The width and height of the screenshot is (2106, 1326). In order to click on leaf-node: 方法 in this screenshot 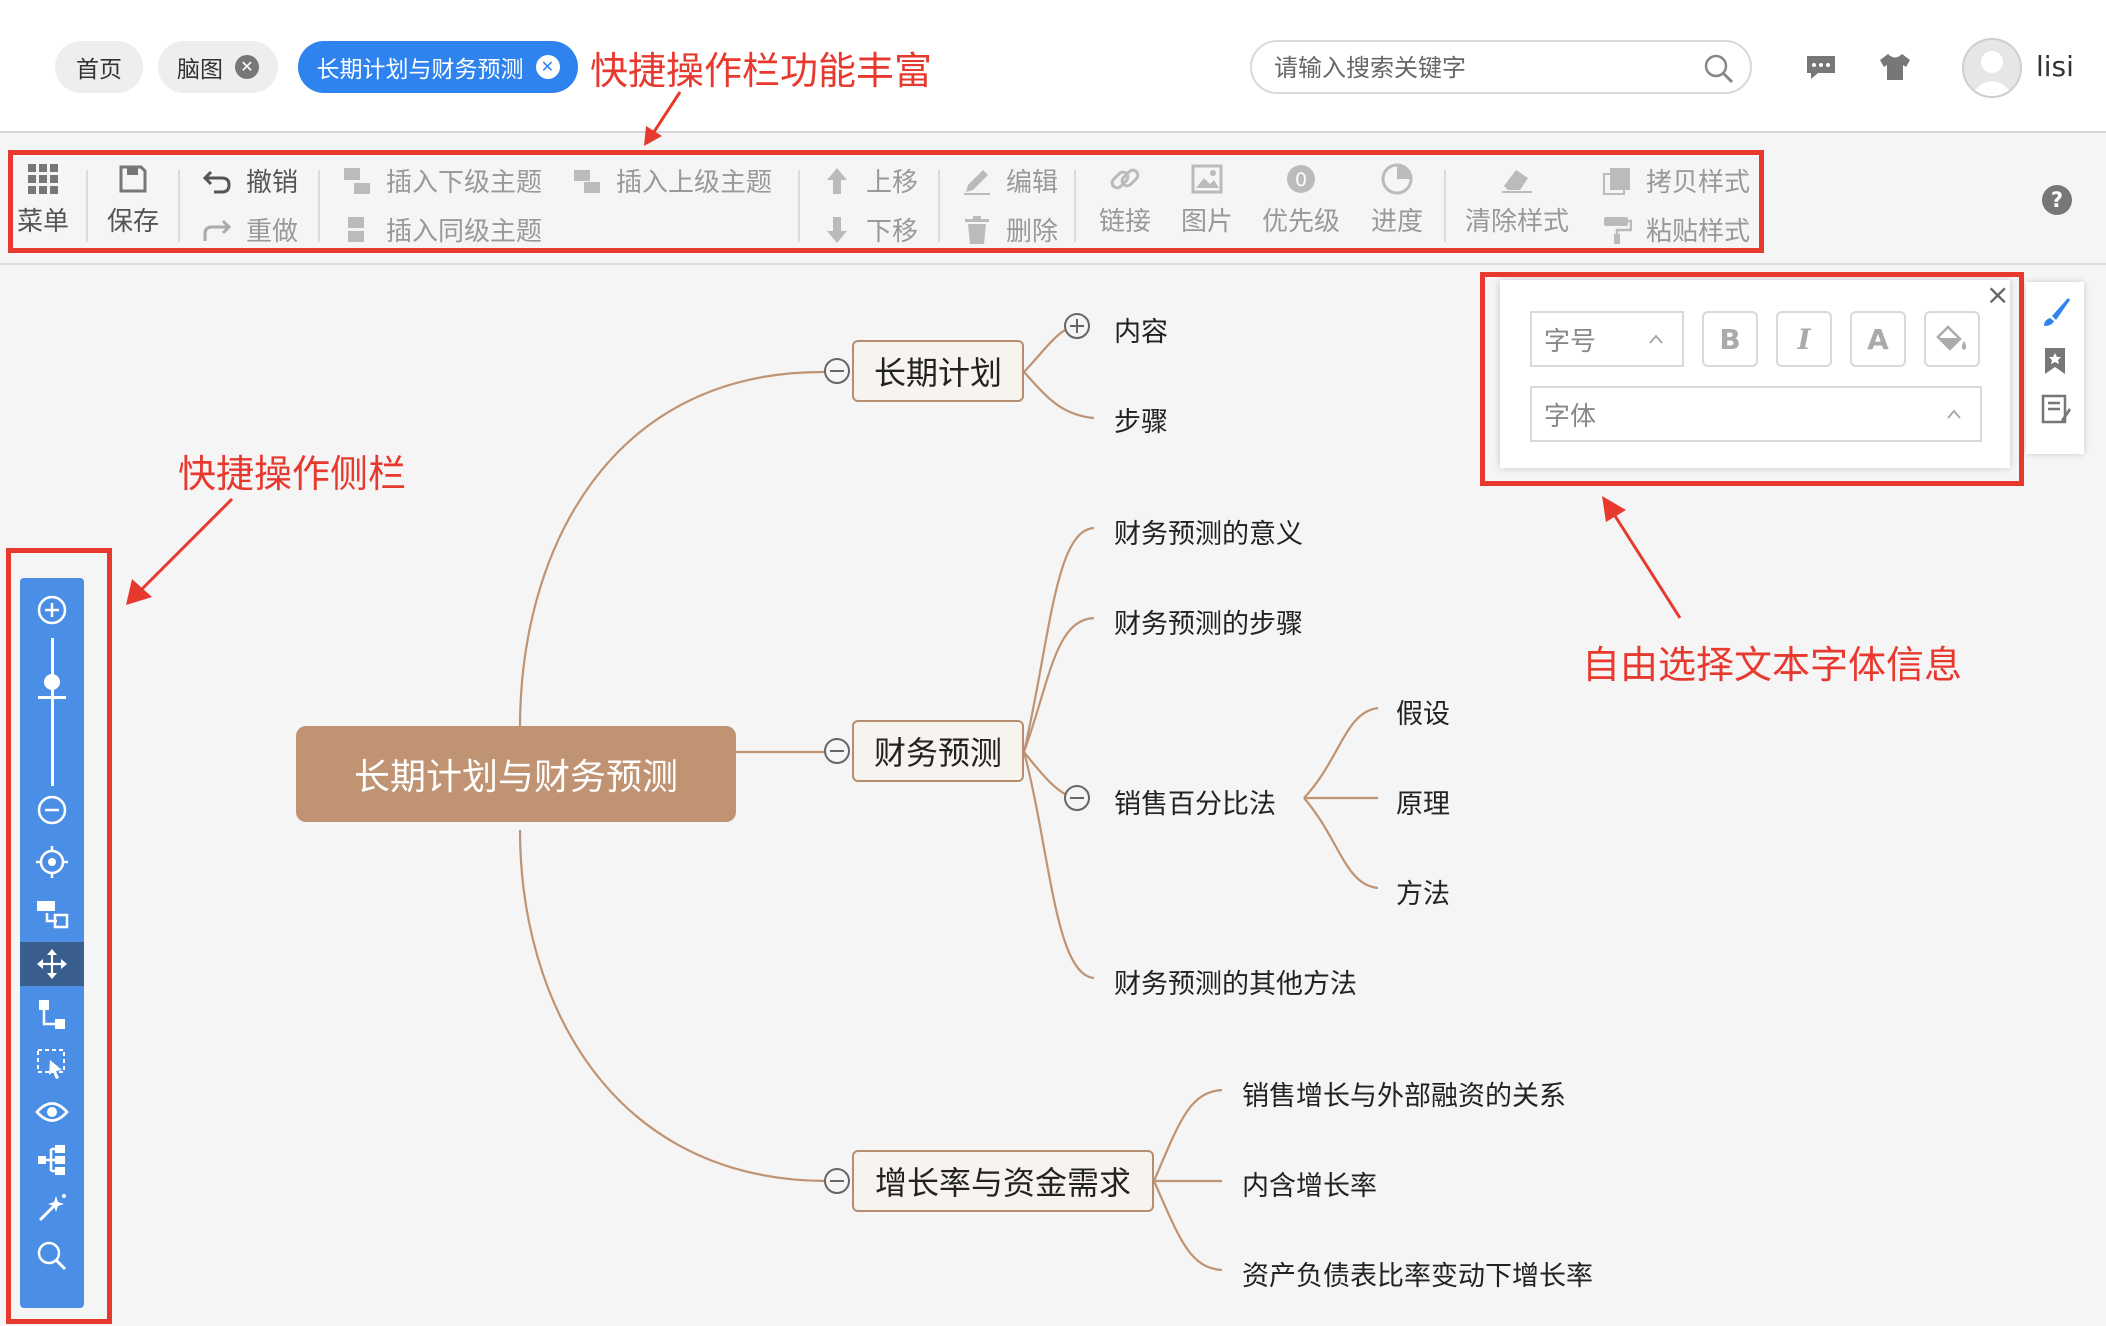, I will do `click(1423, 891)`.